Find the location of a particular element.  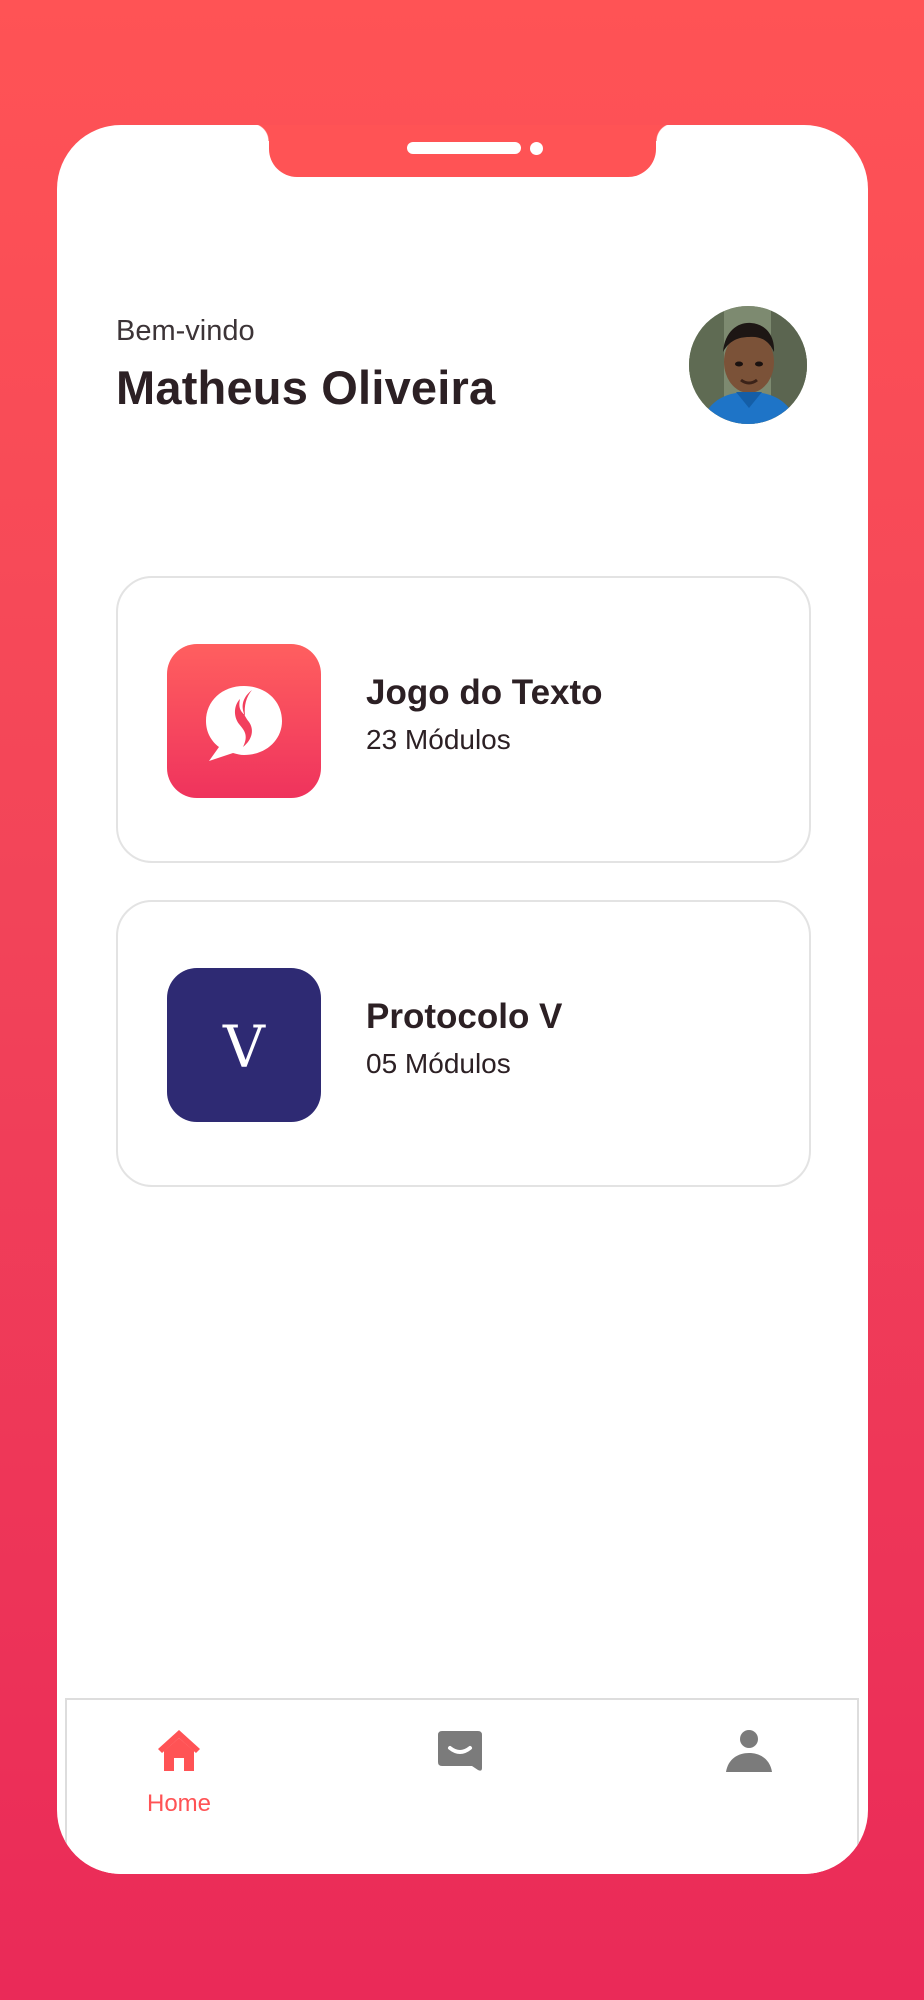

nav-messages is located at coordinates (460, 1765).